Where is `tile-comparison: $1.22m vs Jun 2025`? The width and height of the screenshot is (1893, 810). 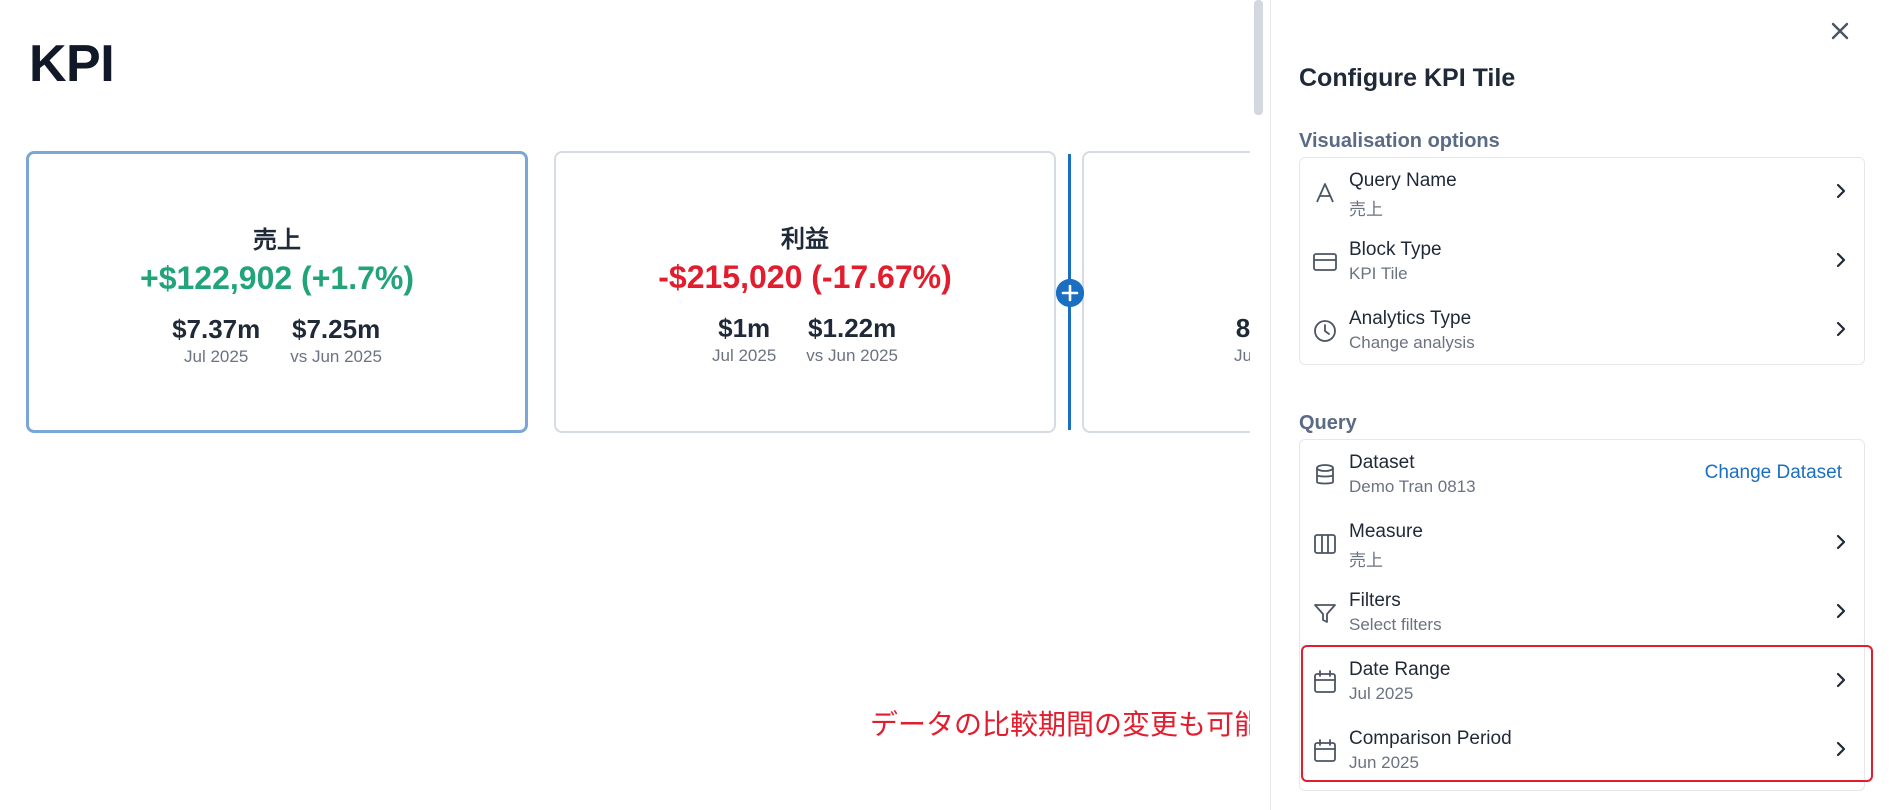
tile-comparison: $1.22m vs Jun 2025 is located at coordinates (852, 339).